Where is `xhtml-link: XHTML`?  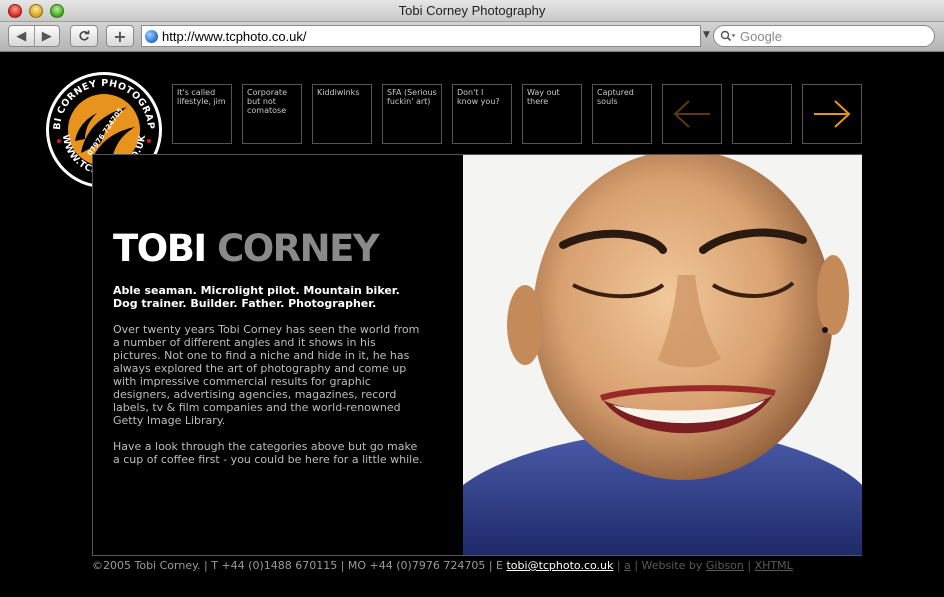
xhtml-link: XHTML is located at coordinates (774, 565).